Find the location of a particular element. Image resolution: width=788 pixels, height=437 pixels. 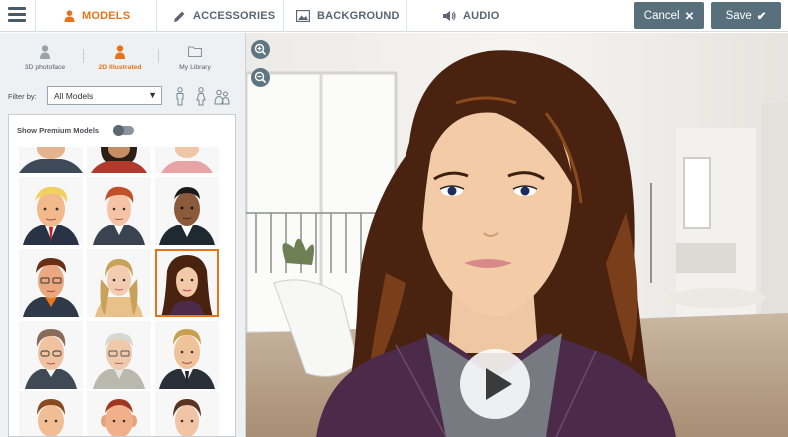

zoom-in-icon is located at coordinates (260, 49).